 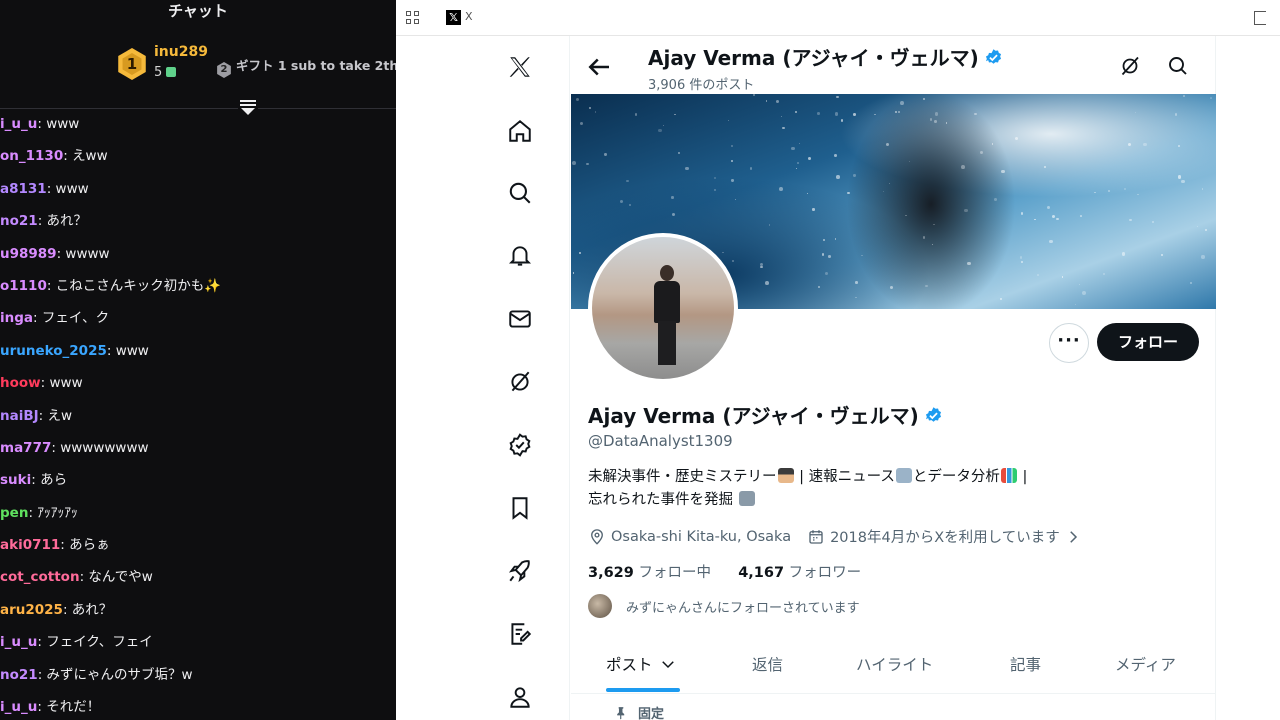 What do you see at coordinates (894, 669) in the screenshot?
I see `tab-highlights: ハイライト` at bounding box center [894, 669].